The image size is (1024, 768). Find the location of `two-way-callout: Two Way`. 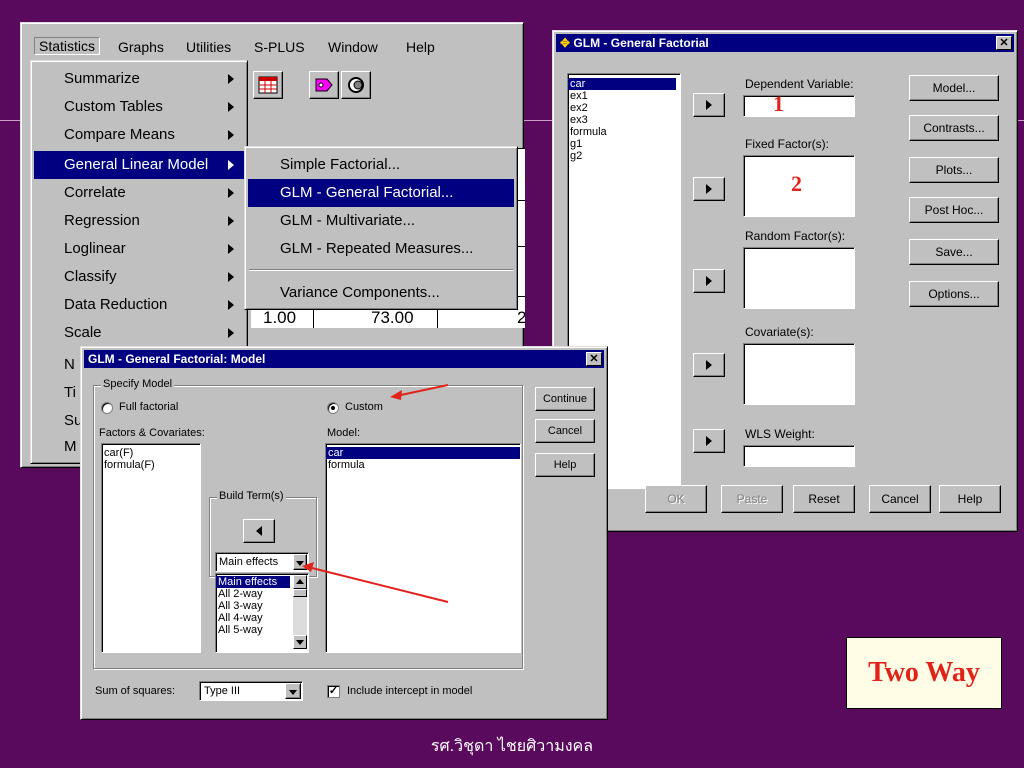

two-way-callout: Two Way is located at coordinates (924, 673).